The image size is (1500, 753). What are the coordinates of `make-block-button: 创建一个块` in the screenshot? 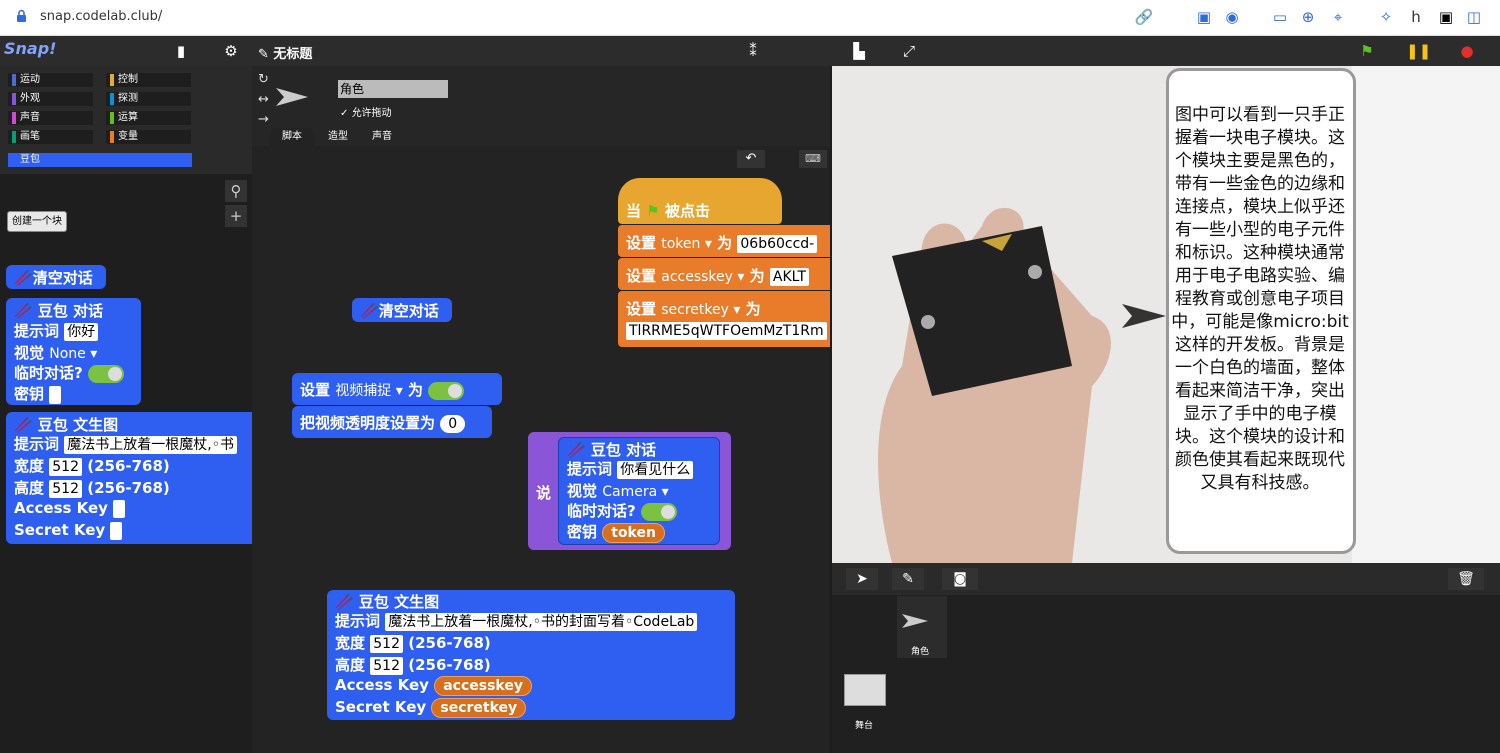 It's located at (37, 221).